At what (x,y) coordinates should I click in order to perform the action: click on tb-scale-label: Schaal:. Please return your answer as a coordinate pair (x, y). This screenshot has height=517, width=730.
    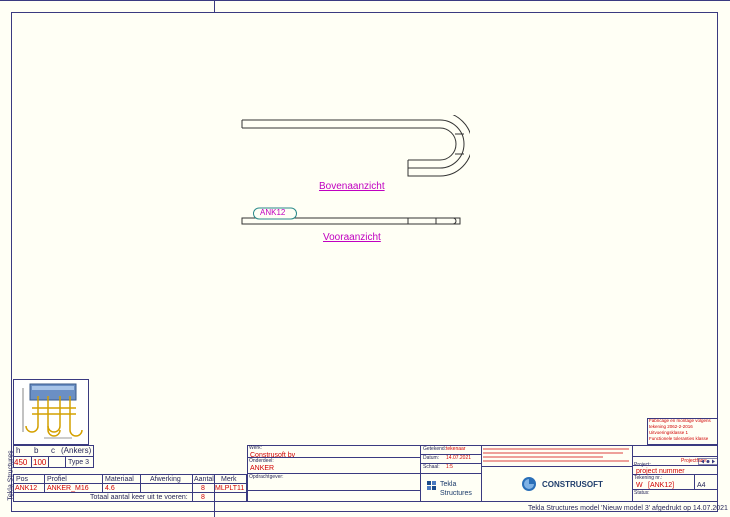
    Looking at the image, I should click on (431, 467).